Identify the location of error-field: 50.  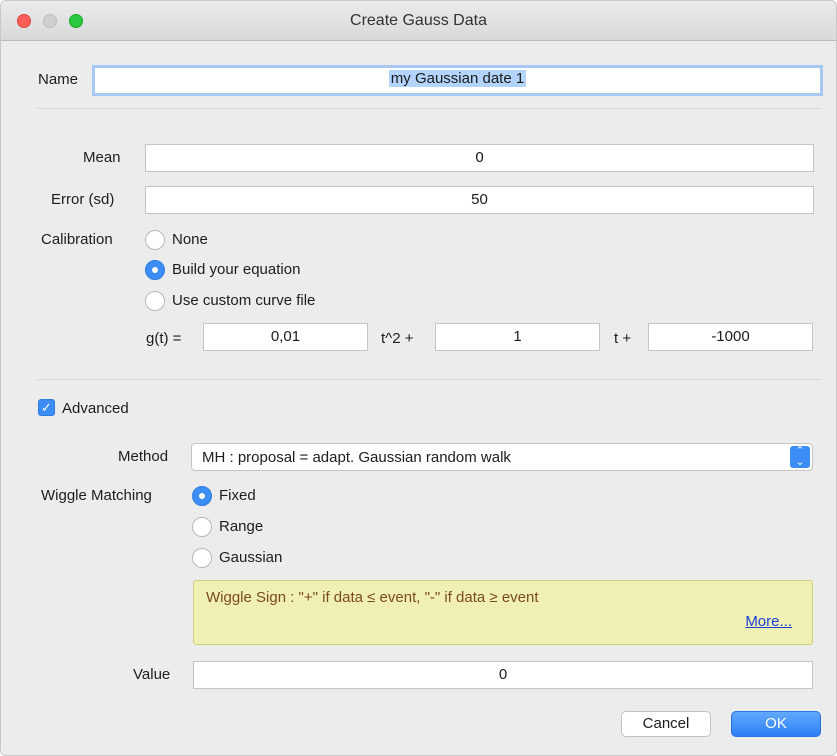
(479, 200).